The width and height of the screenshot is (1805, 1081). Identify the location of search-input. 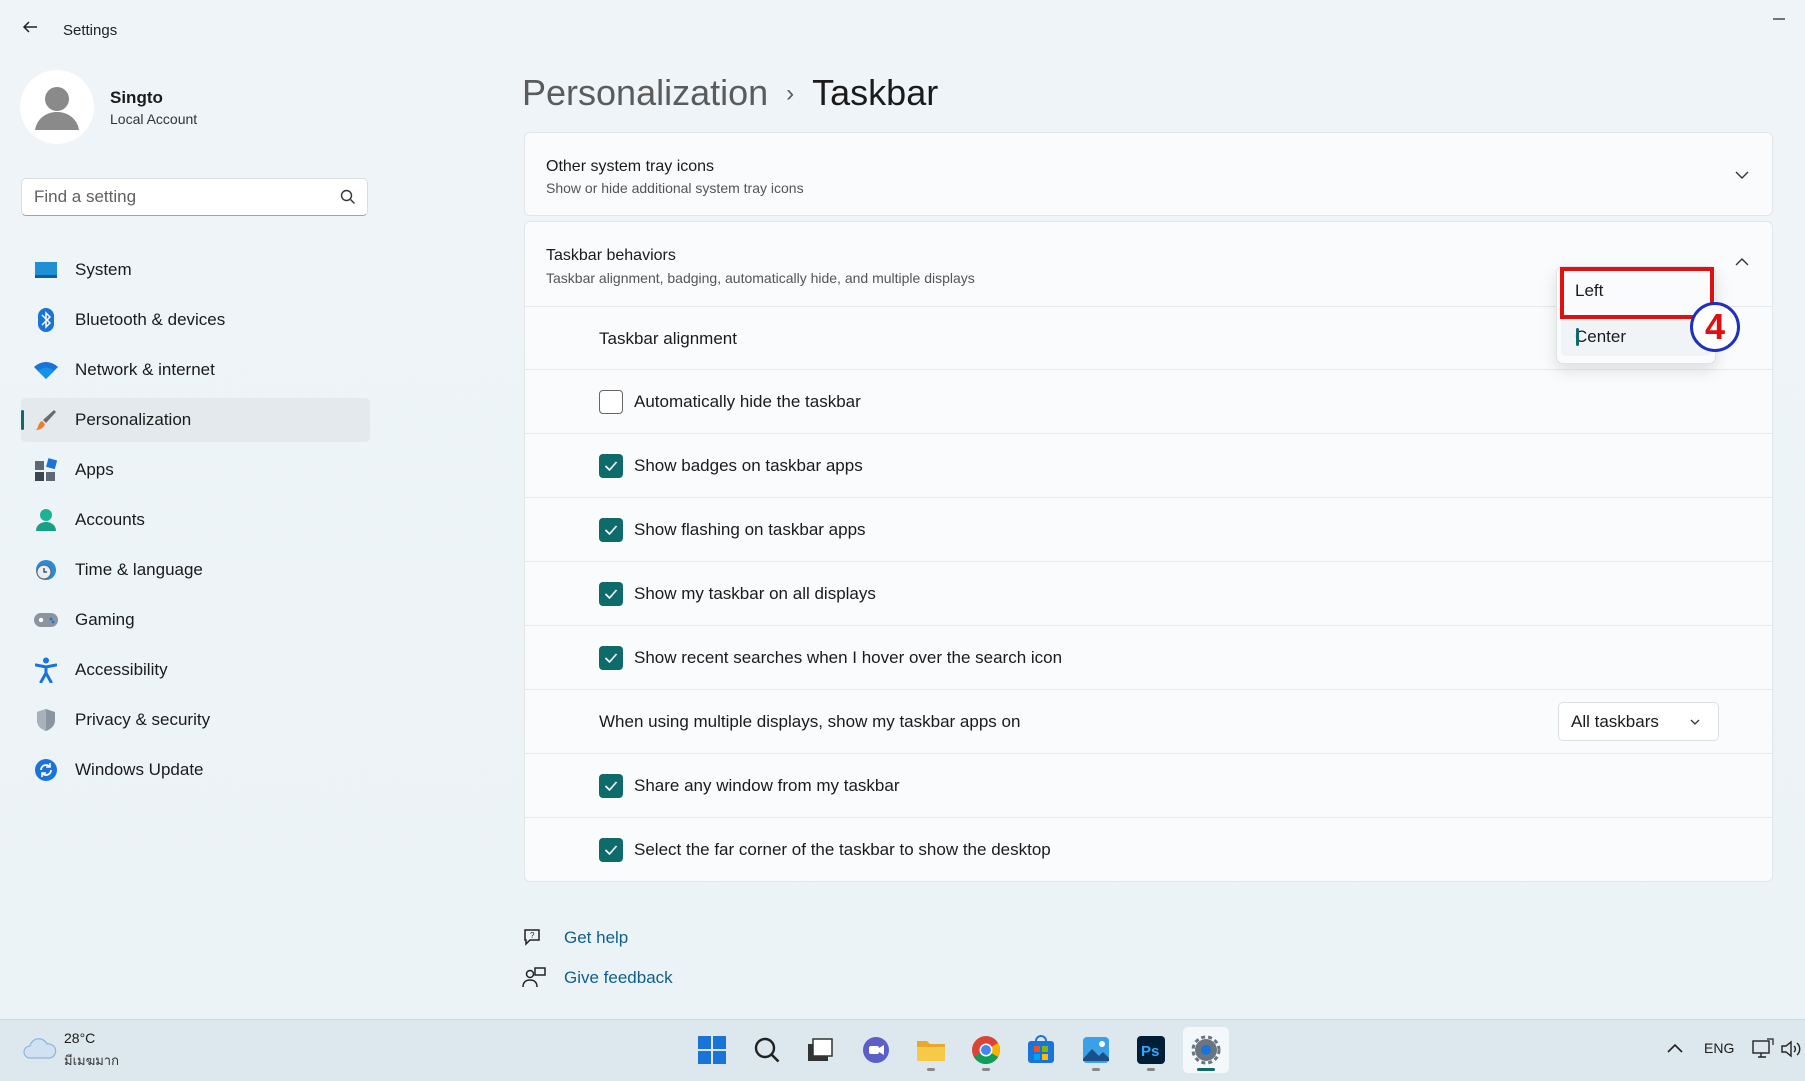
(179, 197).